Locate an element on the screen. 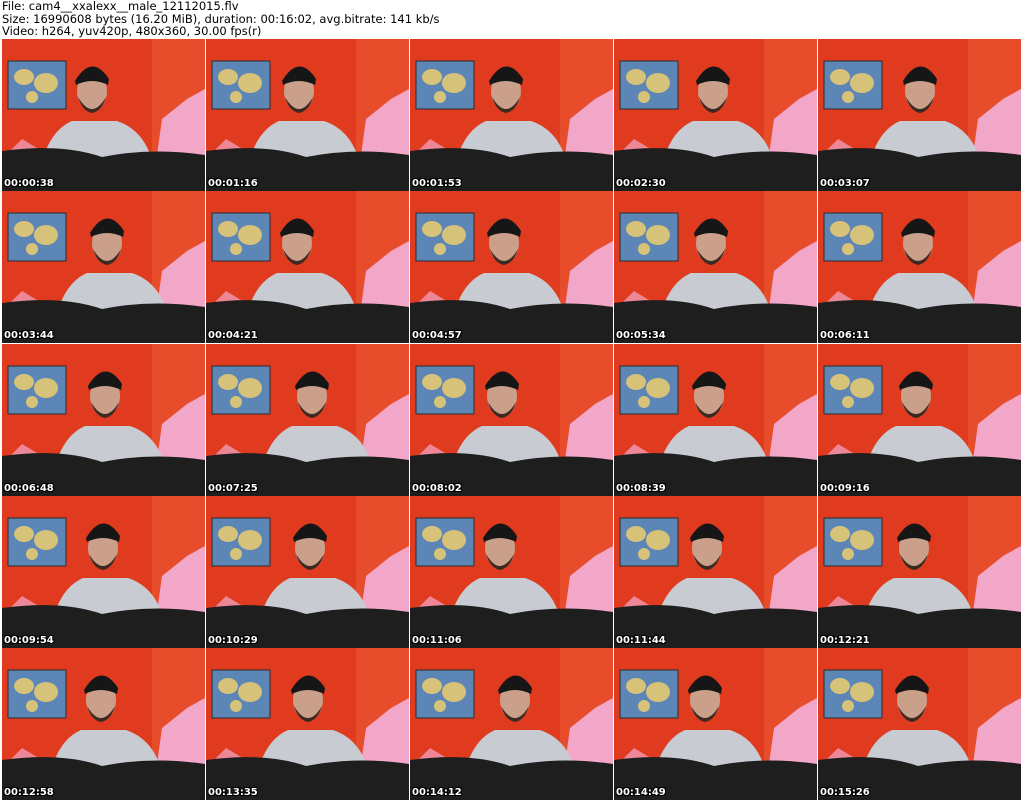  file-name-line: File: cam4__xxalexx__male_12112015.flv is located at coordinates (120, 6).